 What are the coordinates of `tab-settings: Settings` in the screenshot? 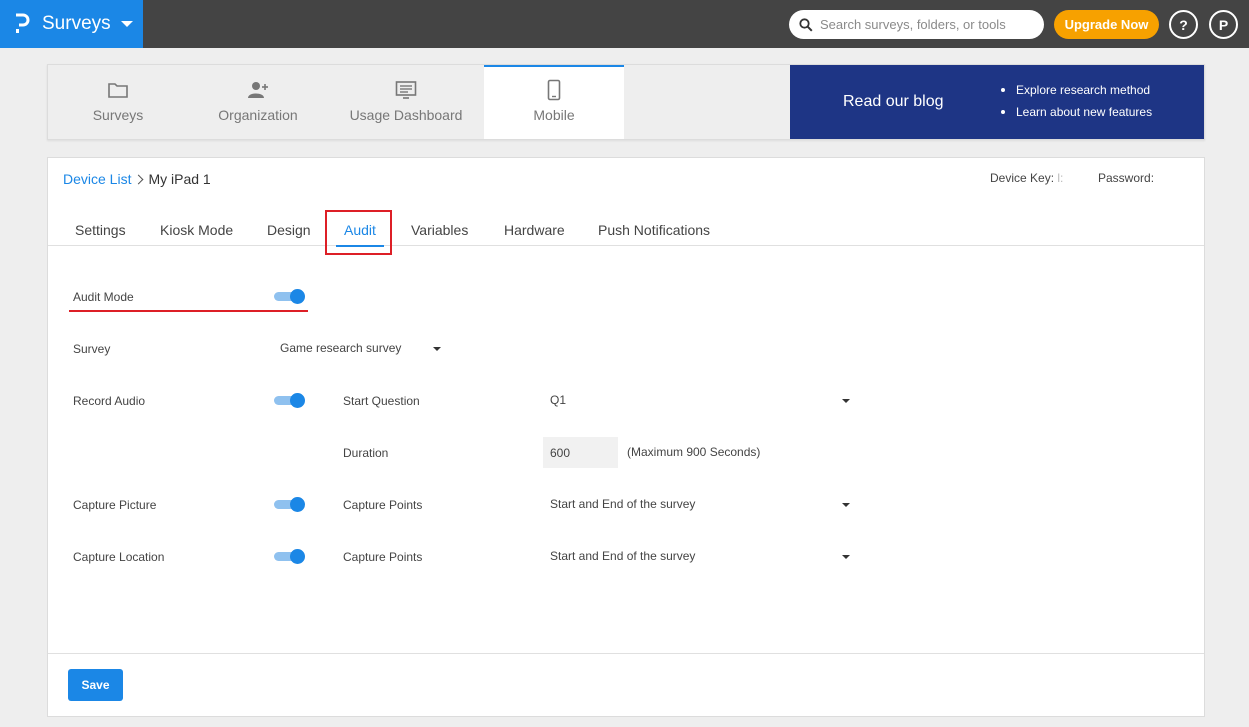 It's located at (100, 230).